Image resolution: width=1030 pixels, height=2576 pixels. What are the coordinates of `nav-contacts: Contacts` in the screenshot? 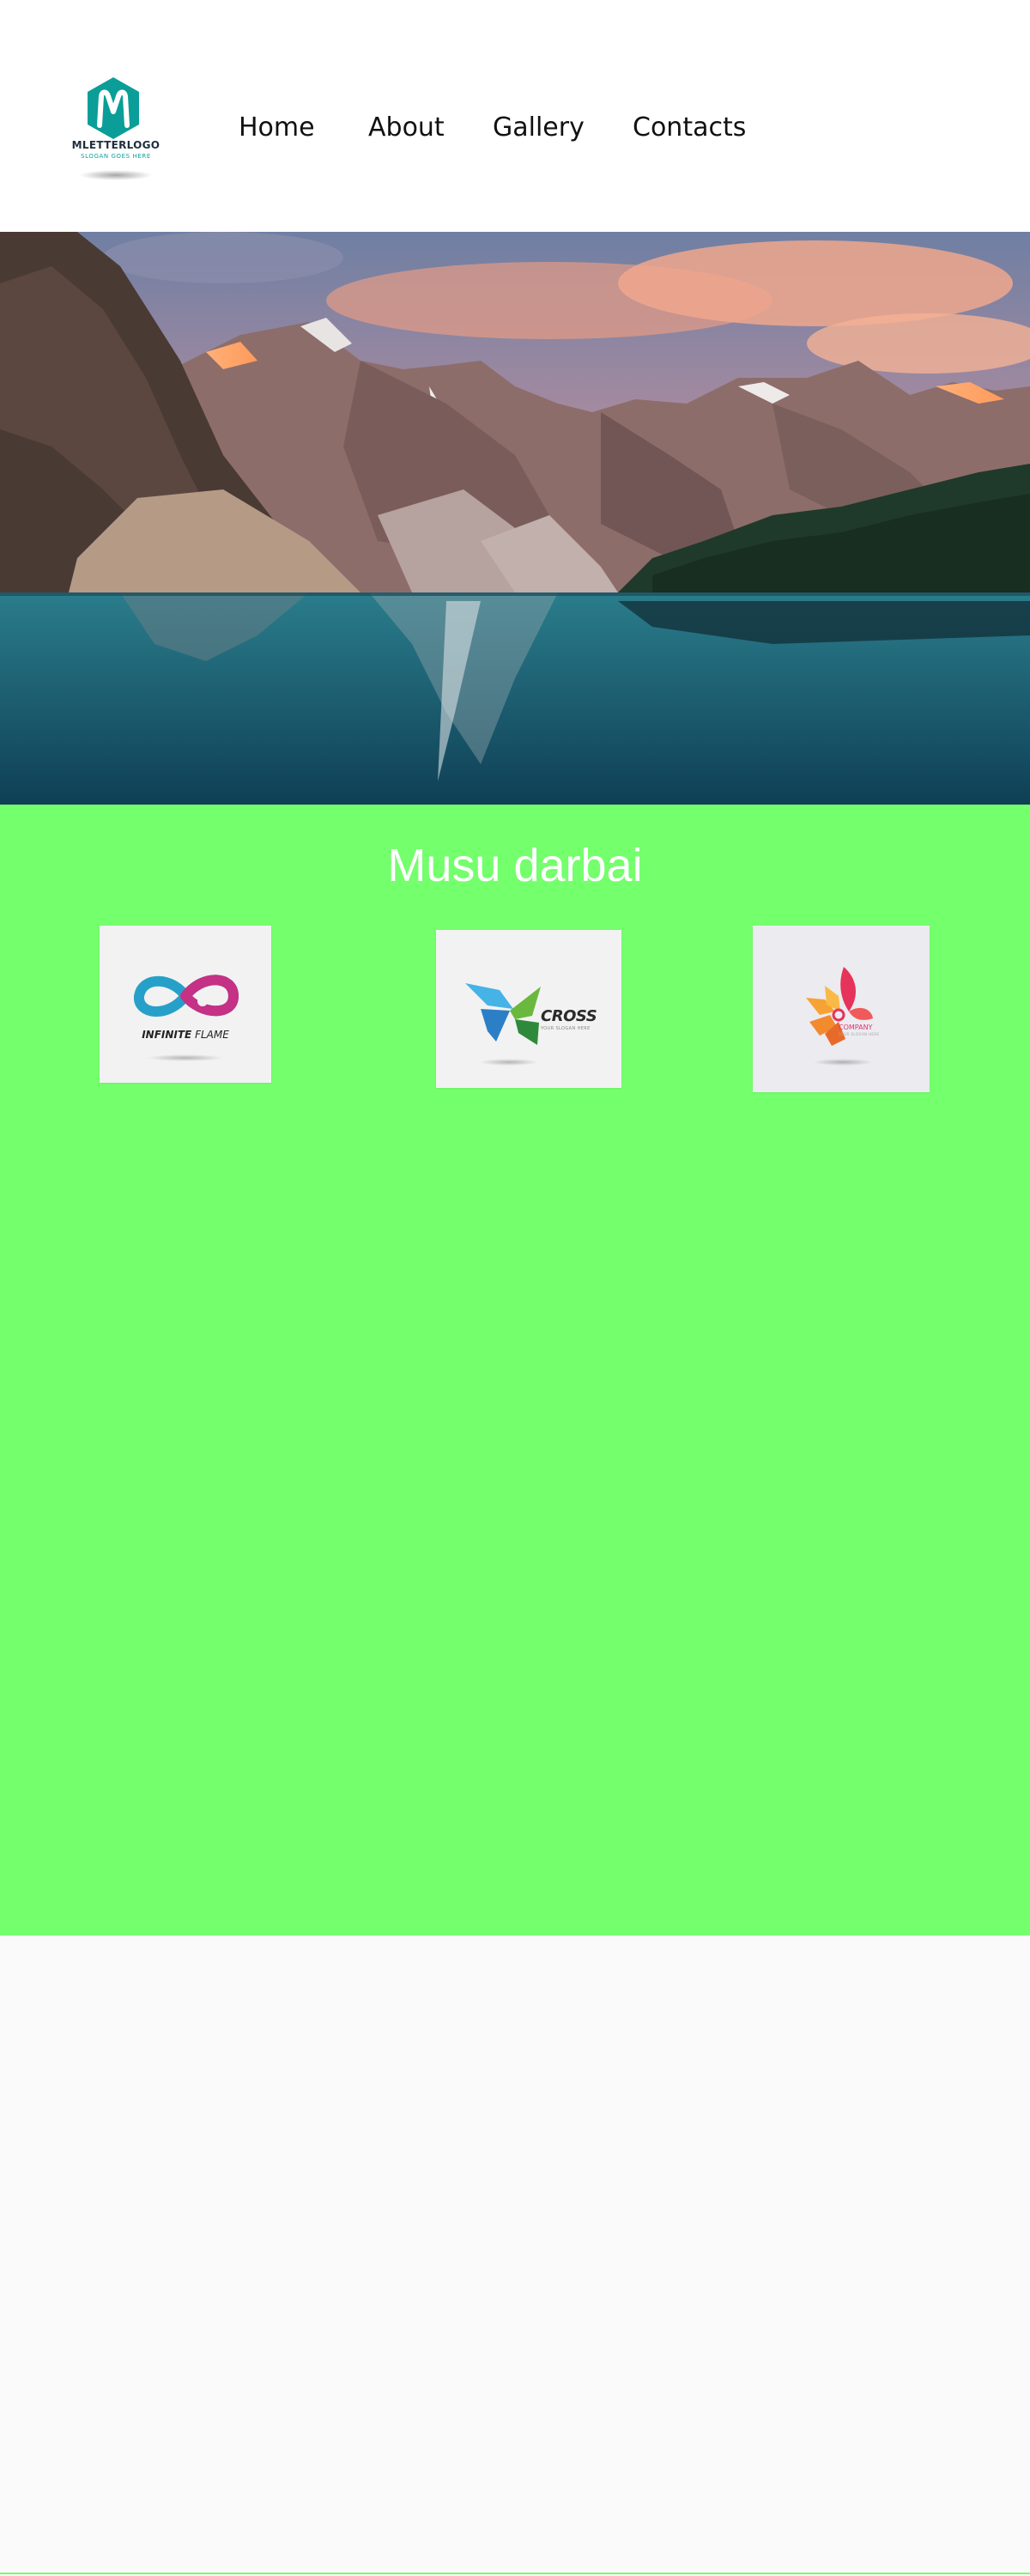 It's located at (689, 128).